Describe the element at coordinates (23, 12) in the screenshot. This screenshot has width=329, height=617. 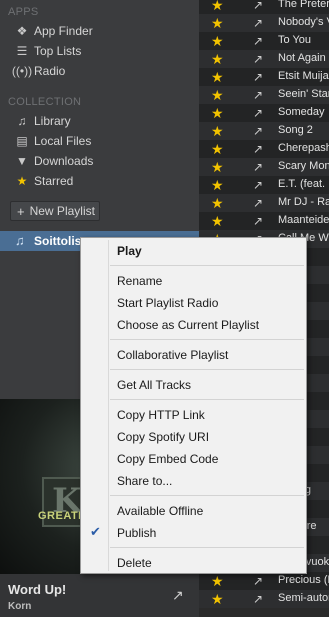
I see `apps-section-label: APPS` at that location.